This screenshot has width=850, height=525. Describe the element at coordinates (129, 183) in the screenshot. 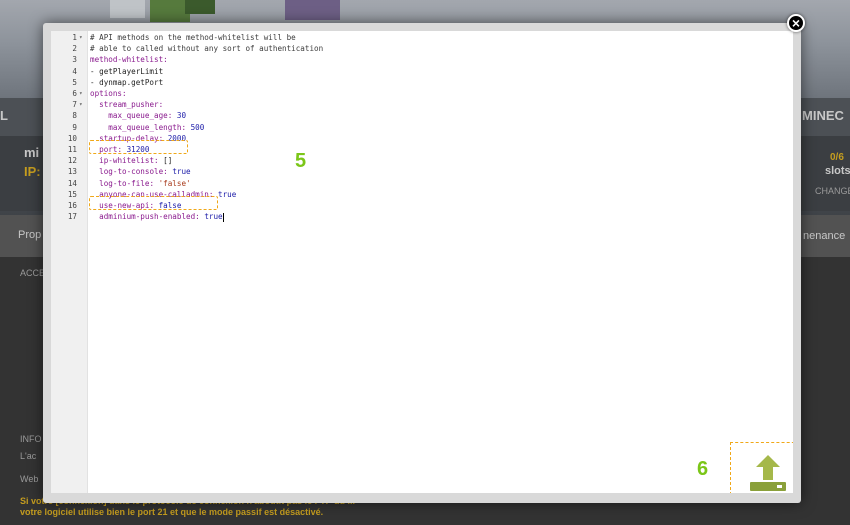

I see `code-token: log-to-file:` at that location.